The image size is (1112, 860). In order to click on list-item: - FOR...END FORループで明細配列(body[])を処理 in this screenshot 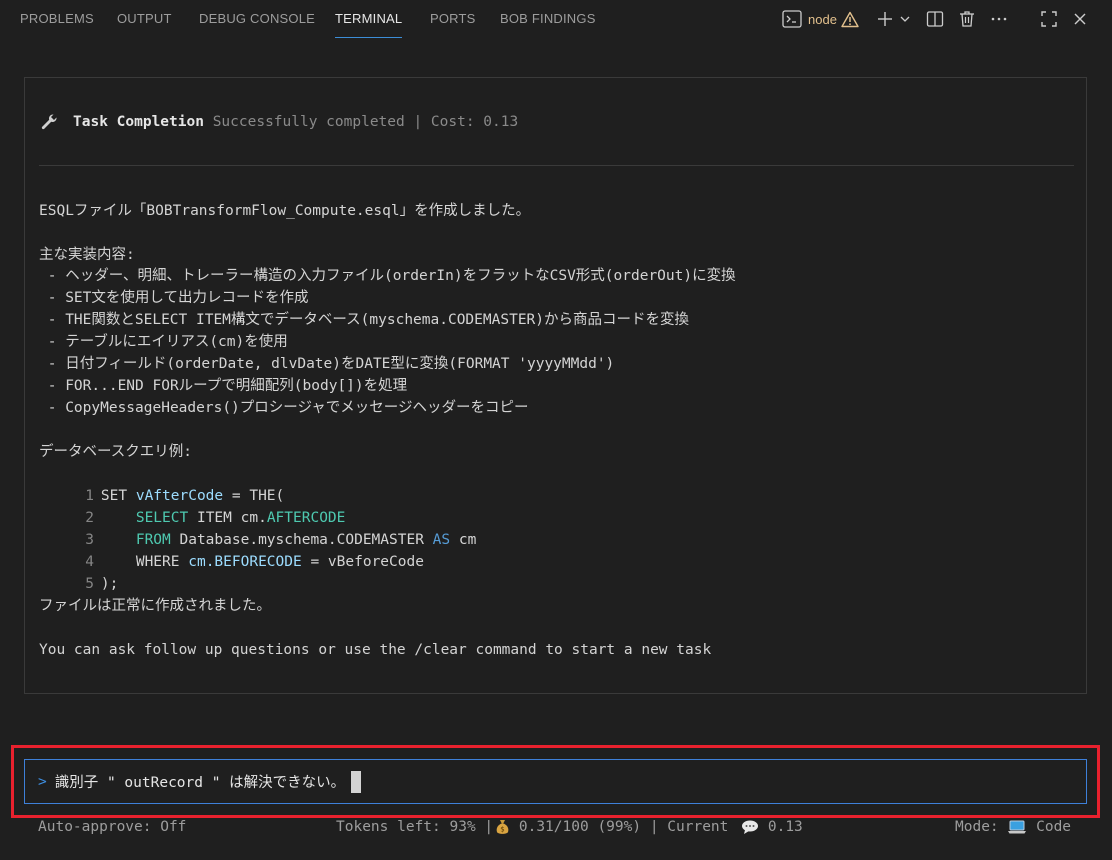, I will do `click(223, 386)`.